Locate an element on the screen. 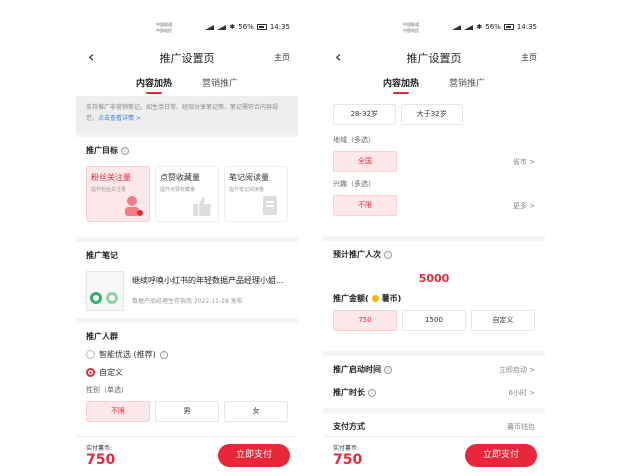 Image resolution: width=631 pixels, height=476 pixels. gender-male: 男 is located at coordinates (187, 411).